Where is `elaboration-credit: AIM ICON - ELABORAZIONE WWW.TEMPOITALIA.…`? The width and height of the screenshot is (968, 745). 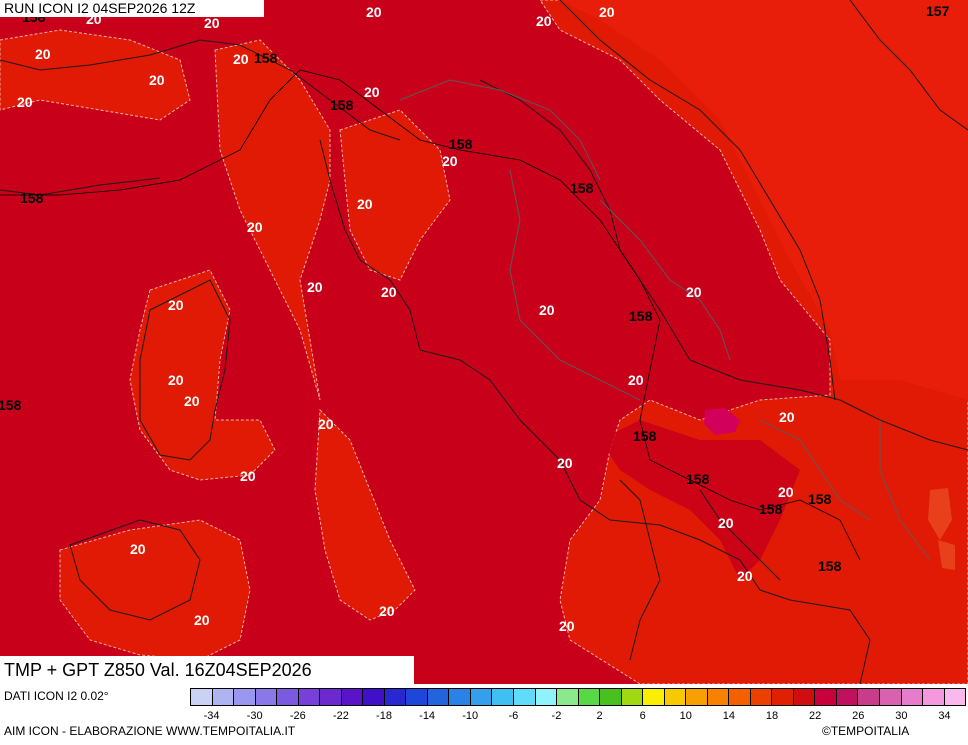 elaboration-credit: AIM ICON - ELABORAZIONE WWW.TEMPOITALIA.… is located at coordinates (150, 731).